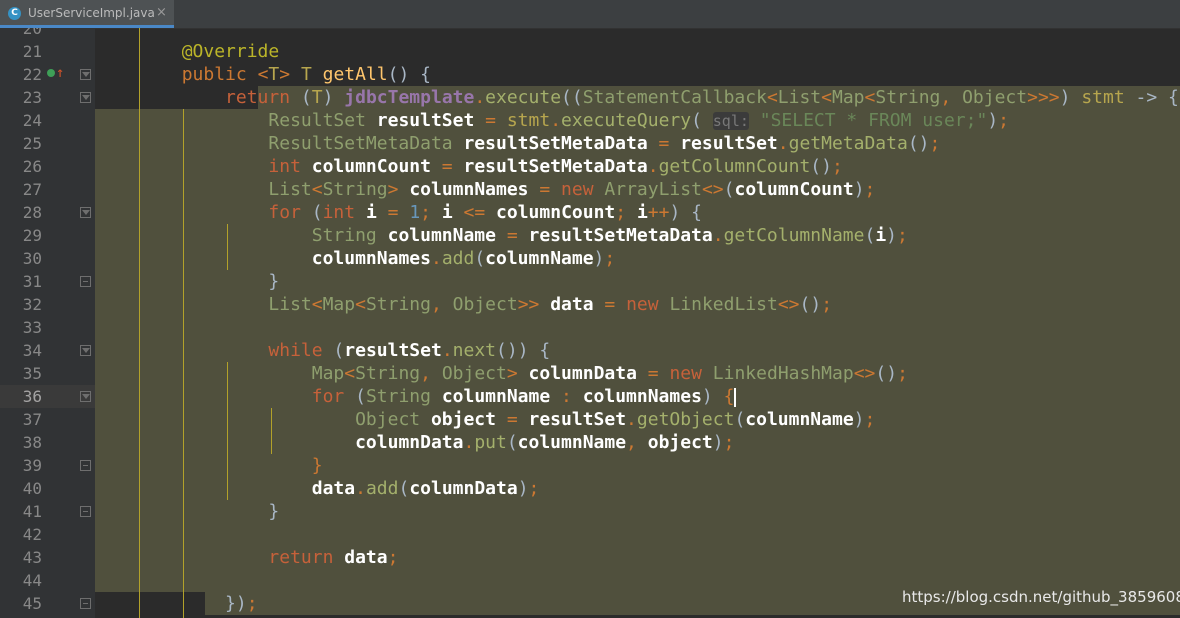  I want to click on code-token: }), so click(236, 603).